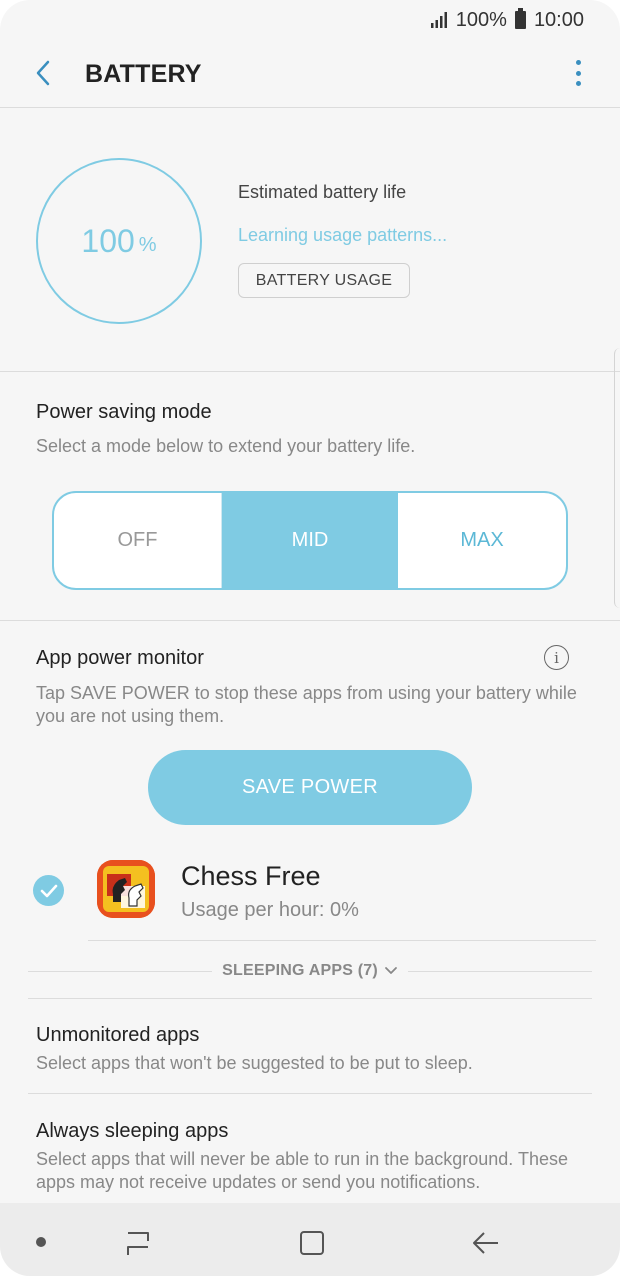  Describe the element at coordinates (138, 540) in the screenshot. I see `mode-off-button: OFF` at that location.